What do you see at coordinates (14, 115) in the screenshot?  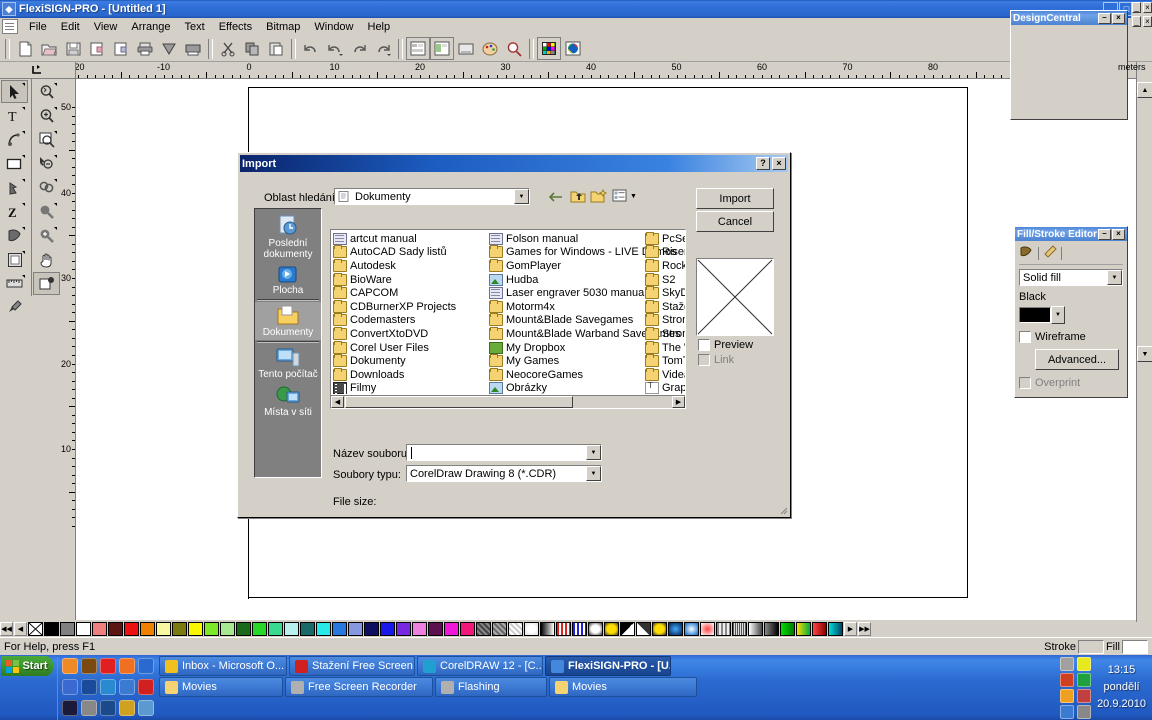 I see `text-tool-icon: T` at bounding box center [14, 115].